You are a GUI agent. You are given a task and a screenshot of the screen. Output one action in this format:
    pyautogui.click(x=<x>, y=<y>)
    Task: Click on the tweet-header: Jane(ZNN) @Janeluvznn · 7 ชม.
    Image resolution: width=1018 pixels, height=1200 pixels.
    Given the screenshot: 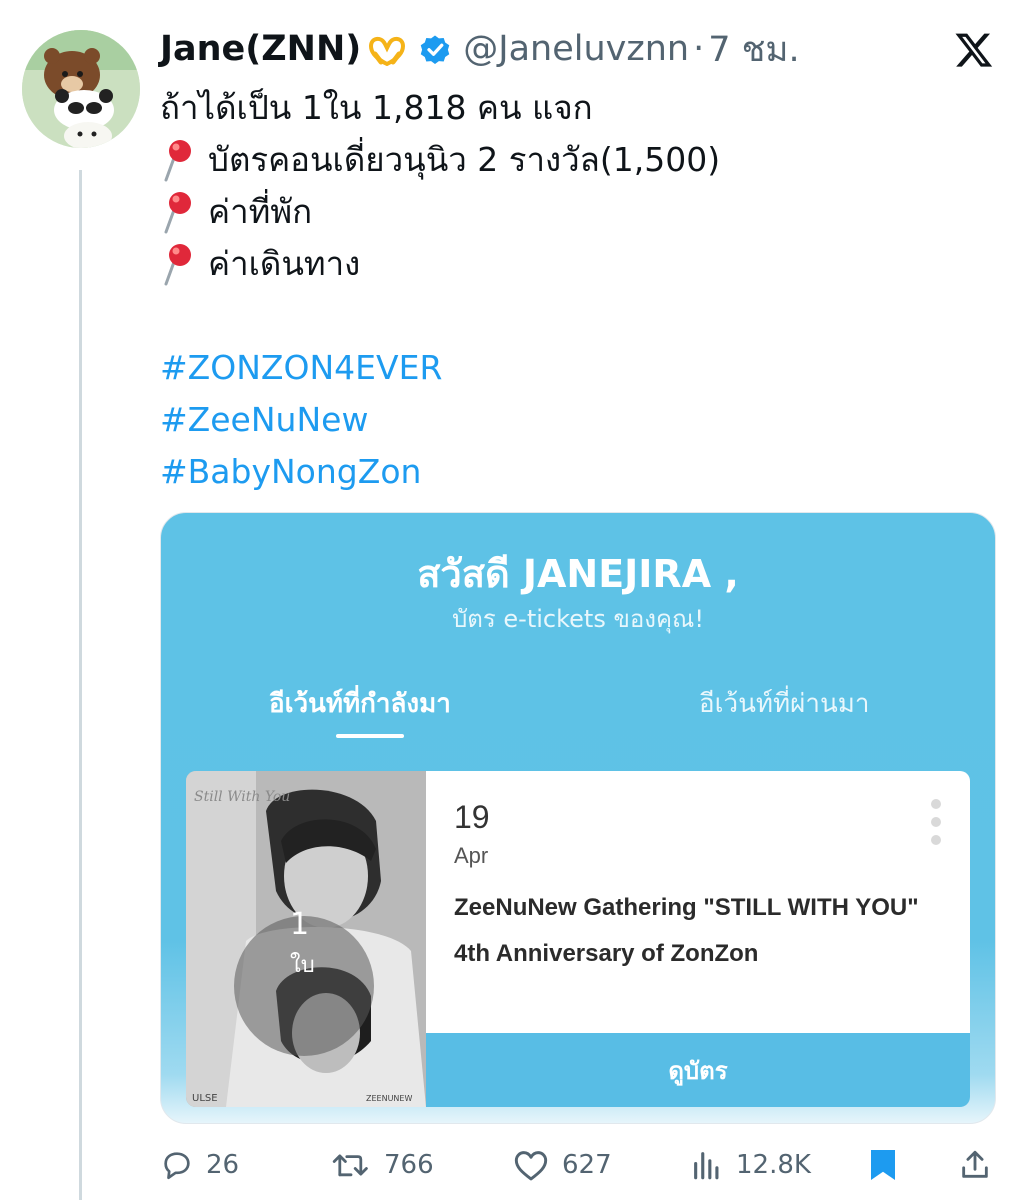 What is the action you would take?
    pyautogui.click(x=480, y=49)
    